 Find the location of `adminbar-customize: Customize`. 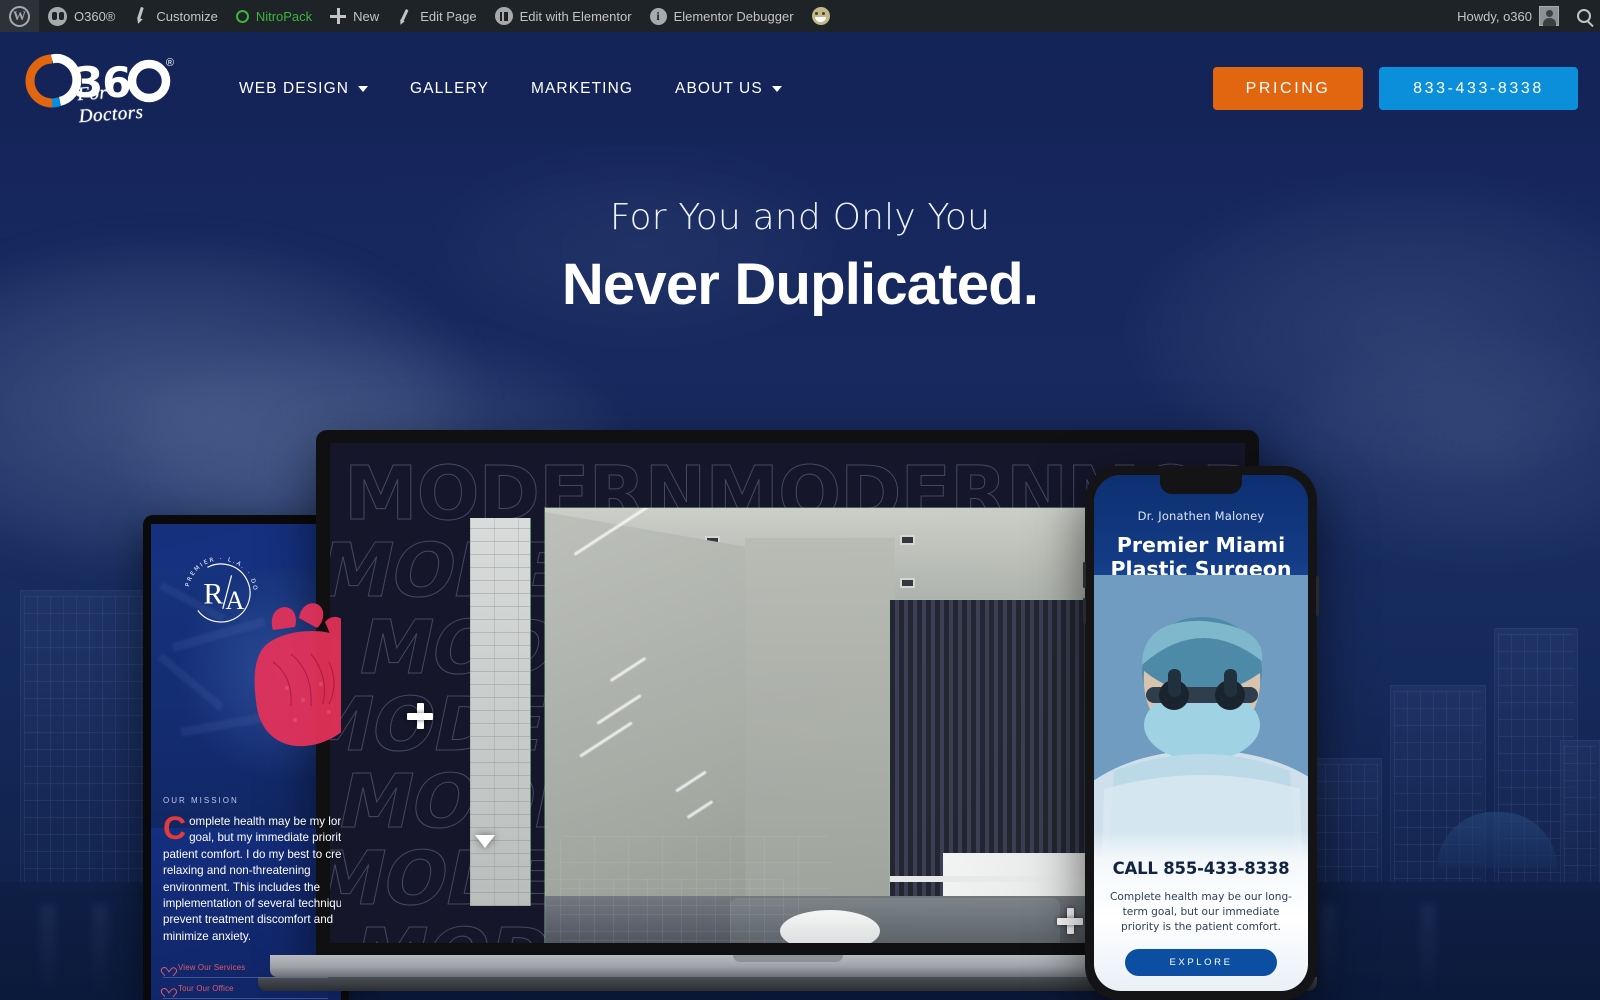

adminbar-customize: Customize is located at coordinates (175, 16).